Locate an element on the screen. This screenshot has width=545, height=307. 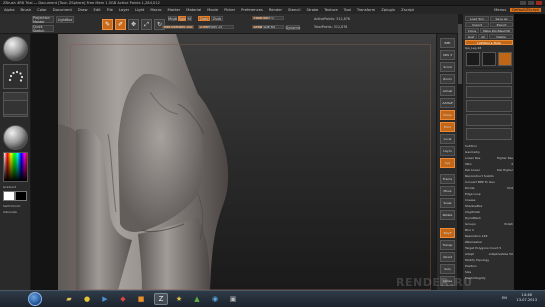
edit-button: ✎ is located at coordinates (107, 24).